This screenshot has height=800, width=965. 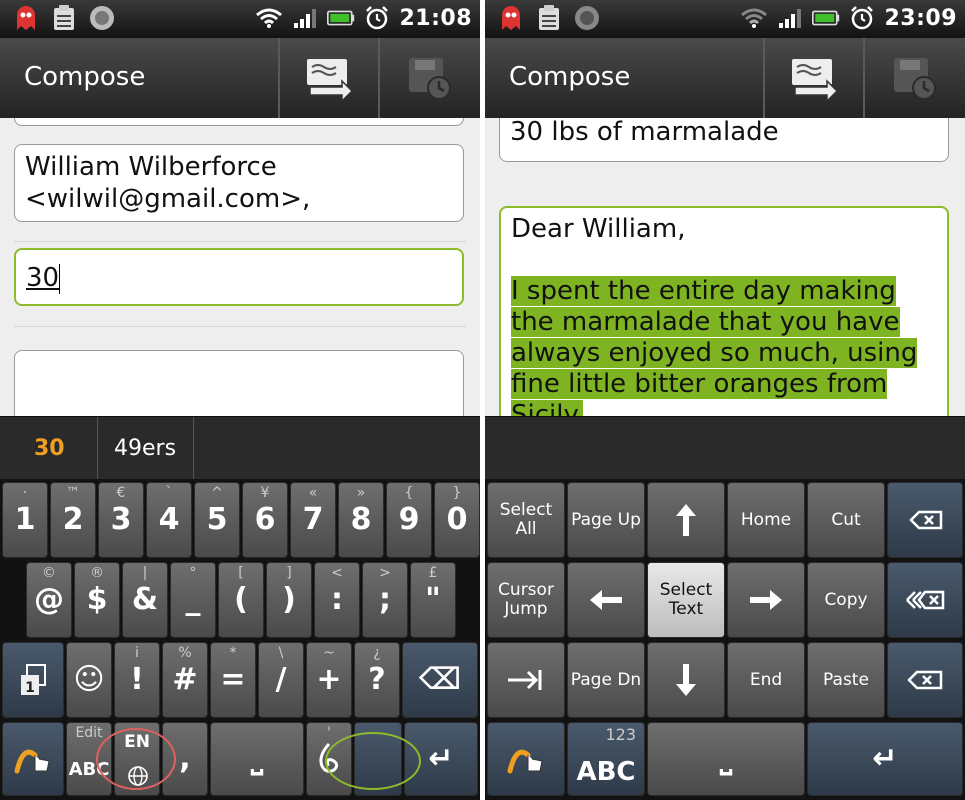 What do you see at coordinates (361, 520) in the screenshot?
I see `key-7: » 8` at bounding box center [361, 520].